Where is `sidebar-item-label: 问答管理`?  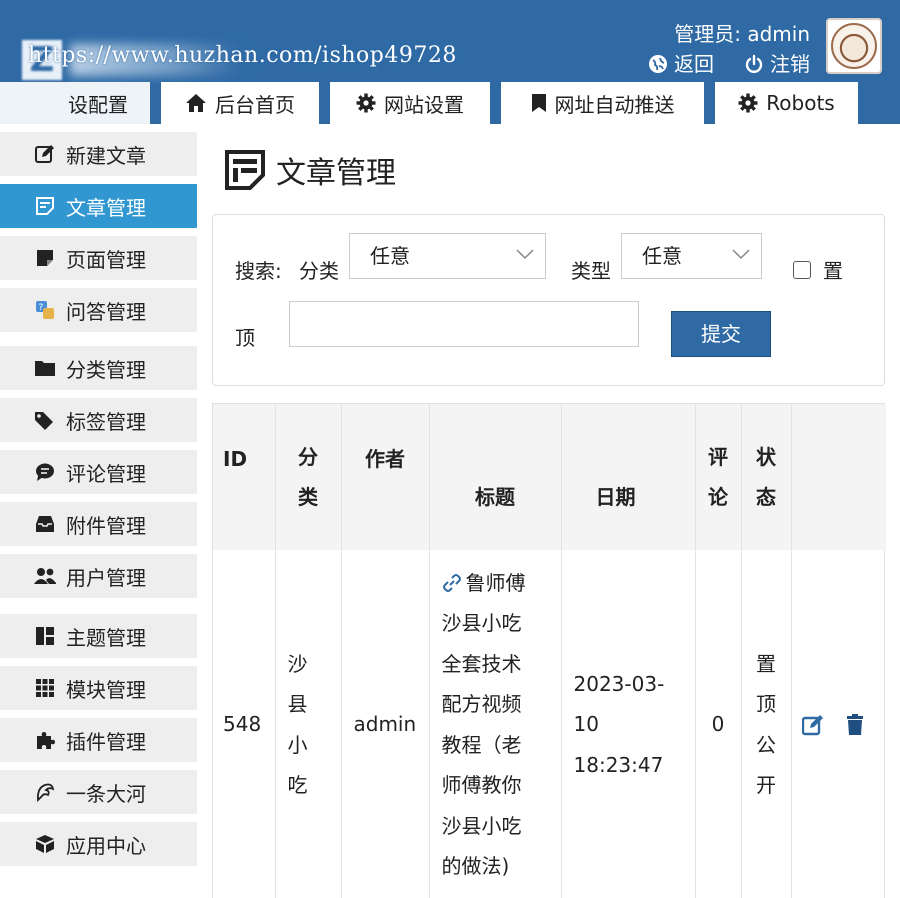 sidebar-item-label: 问答管理 is located at coordinates (106, 311).